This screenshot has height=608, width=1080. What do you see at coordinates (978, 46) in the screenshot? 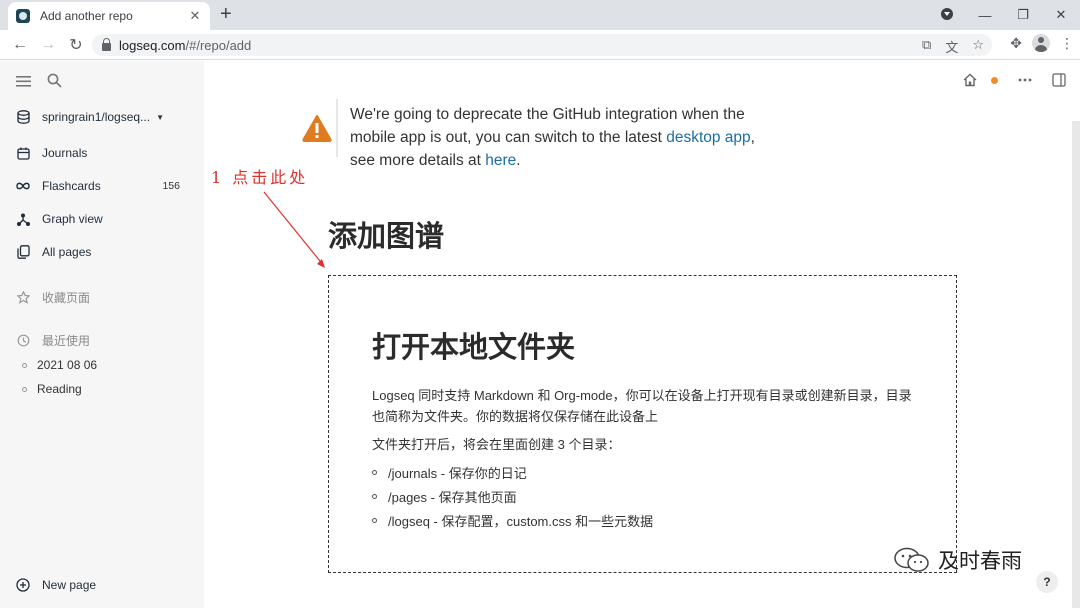
I see `bookmark-star-icon: ☆` at bounding box center [978, 46].